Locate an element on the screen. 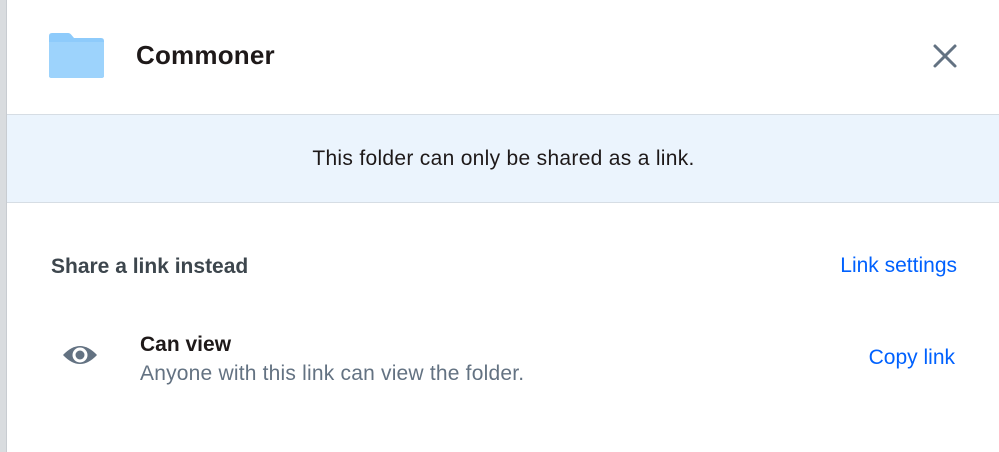 Image resolution: width=999 pixels, height=452 pixels. link-settings-link: Link settings is located at coordinates (898, 266).